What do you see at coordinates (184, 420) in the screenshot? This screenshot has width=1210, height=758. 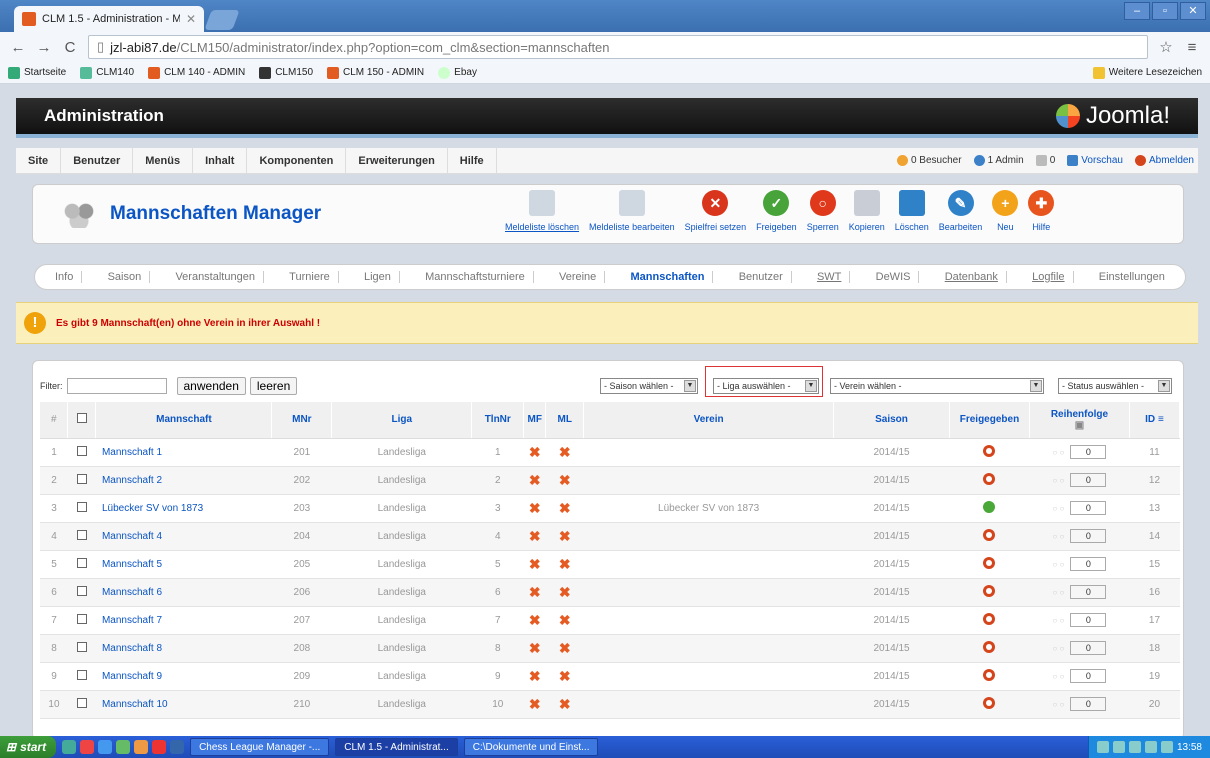 I see `col-mannschaft: Mannschaft` at bounding box center [184, 420].